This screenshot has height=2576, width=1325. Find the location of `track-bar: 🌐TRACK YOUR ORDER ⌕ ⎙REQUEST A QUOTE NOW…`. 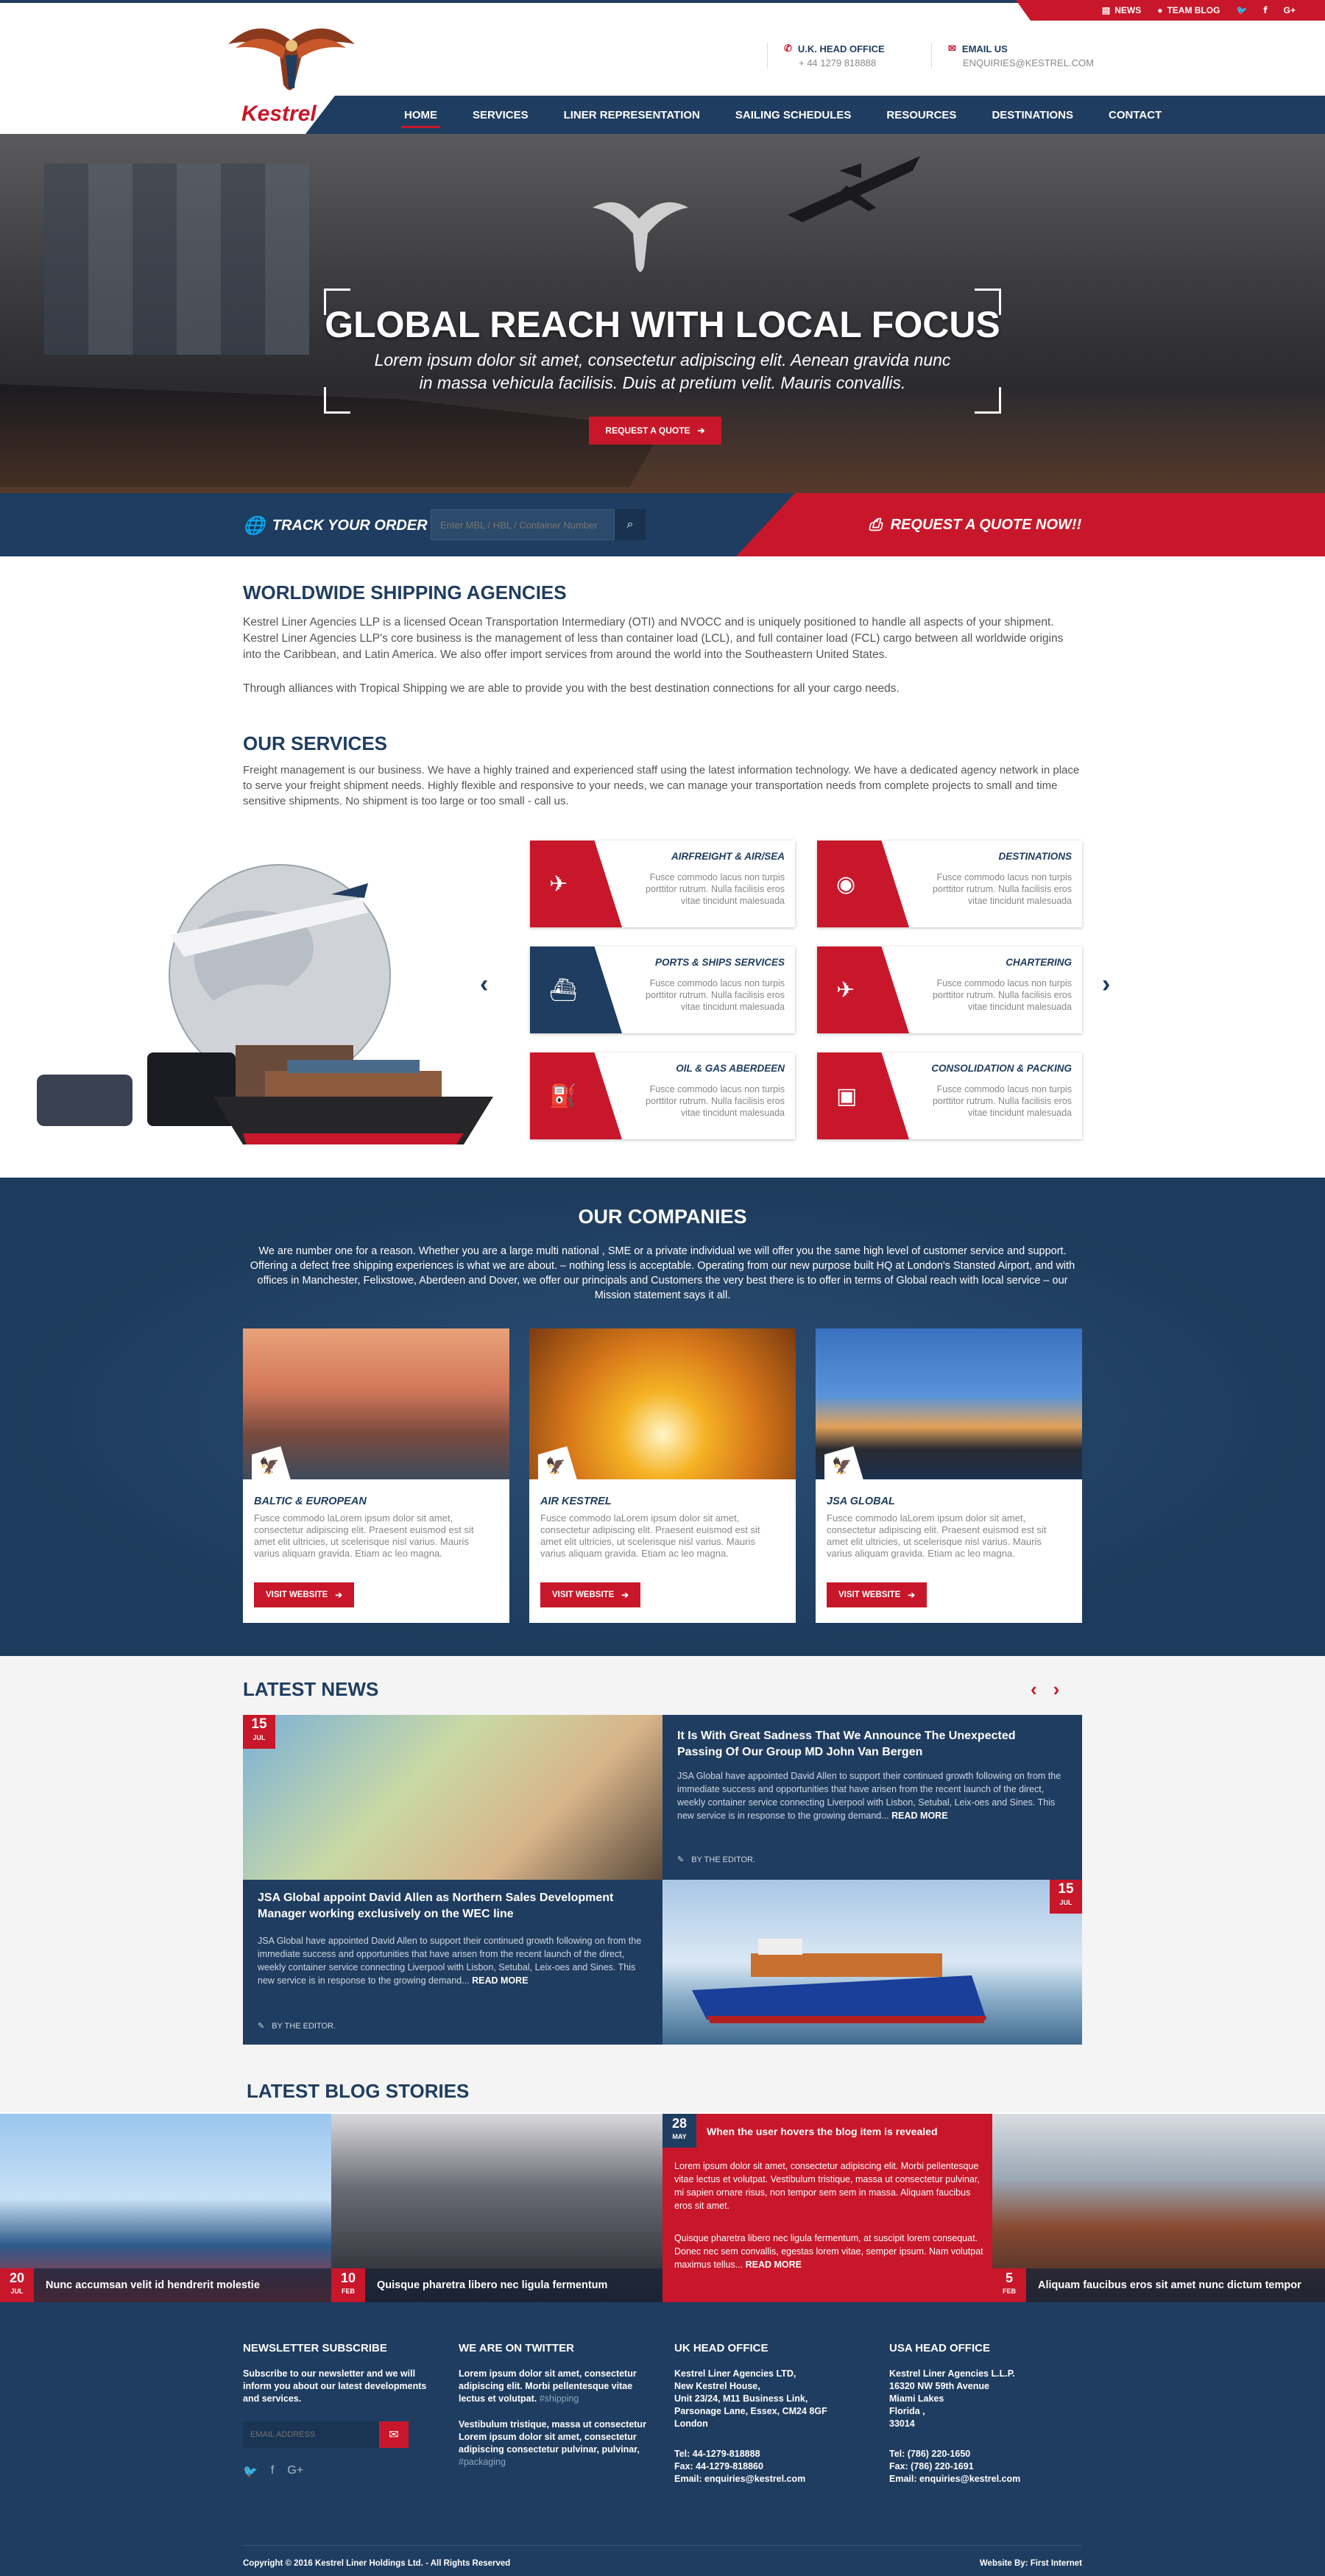

track-bar: 🌐TRACK YOUR ORDER ⌕ ⎙REQUEST A QUOTE NOW… is located at coordinates (662, 524).